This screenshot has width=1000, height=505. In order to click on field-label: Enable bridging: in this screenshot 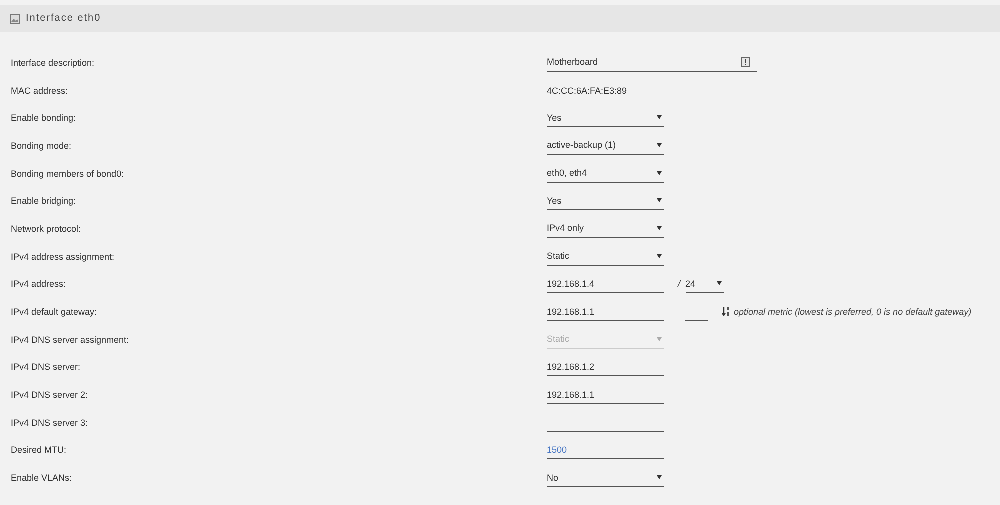, I will do `click(44, 201)`.